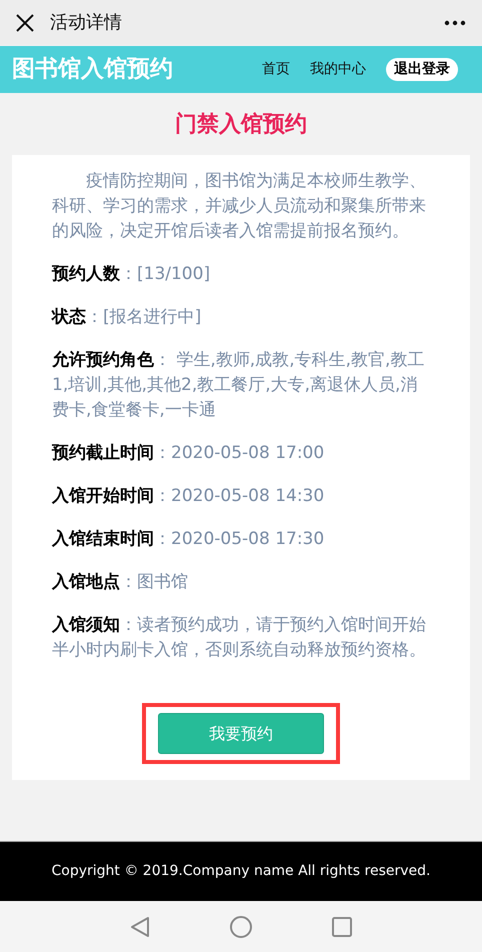 The image size is (482, 952). I want to click on detail-line: 入馆须知：读者预约成功，请于预约入馆时间开始半小时内刷卡入馆，否则系统自动释放预约资格。, so click(239, 638).